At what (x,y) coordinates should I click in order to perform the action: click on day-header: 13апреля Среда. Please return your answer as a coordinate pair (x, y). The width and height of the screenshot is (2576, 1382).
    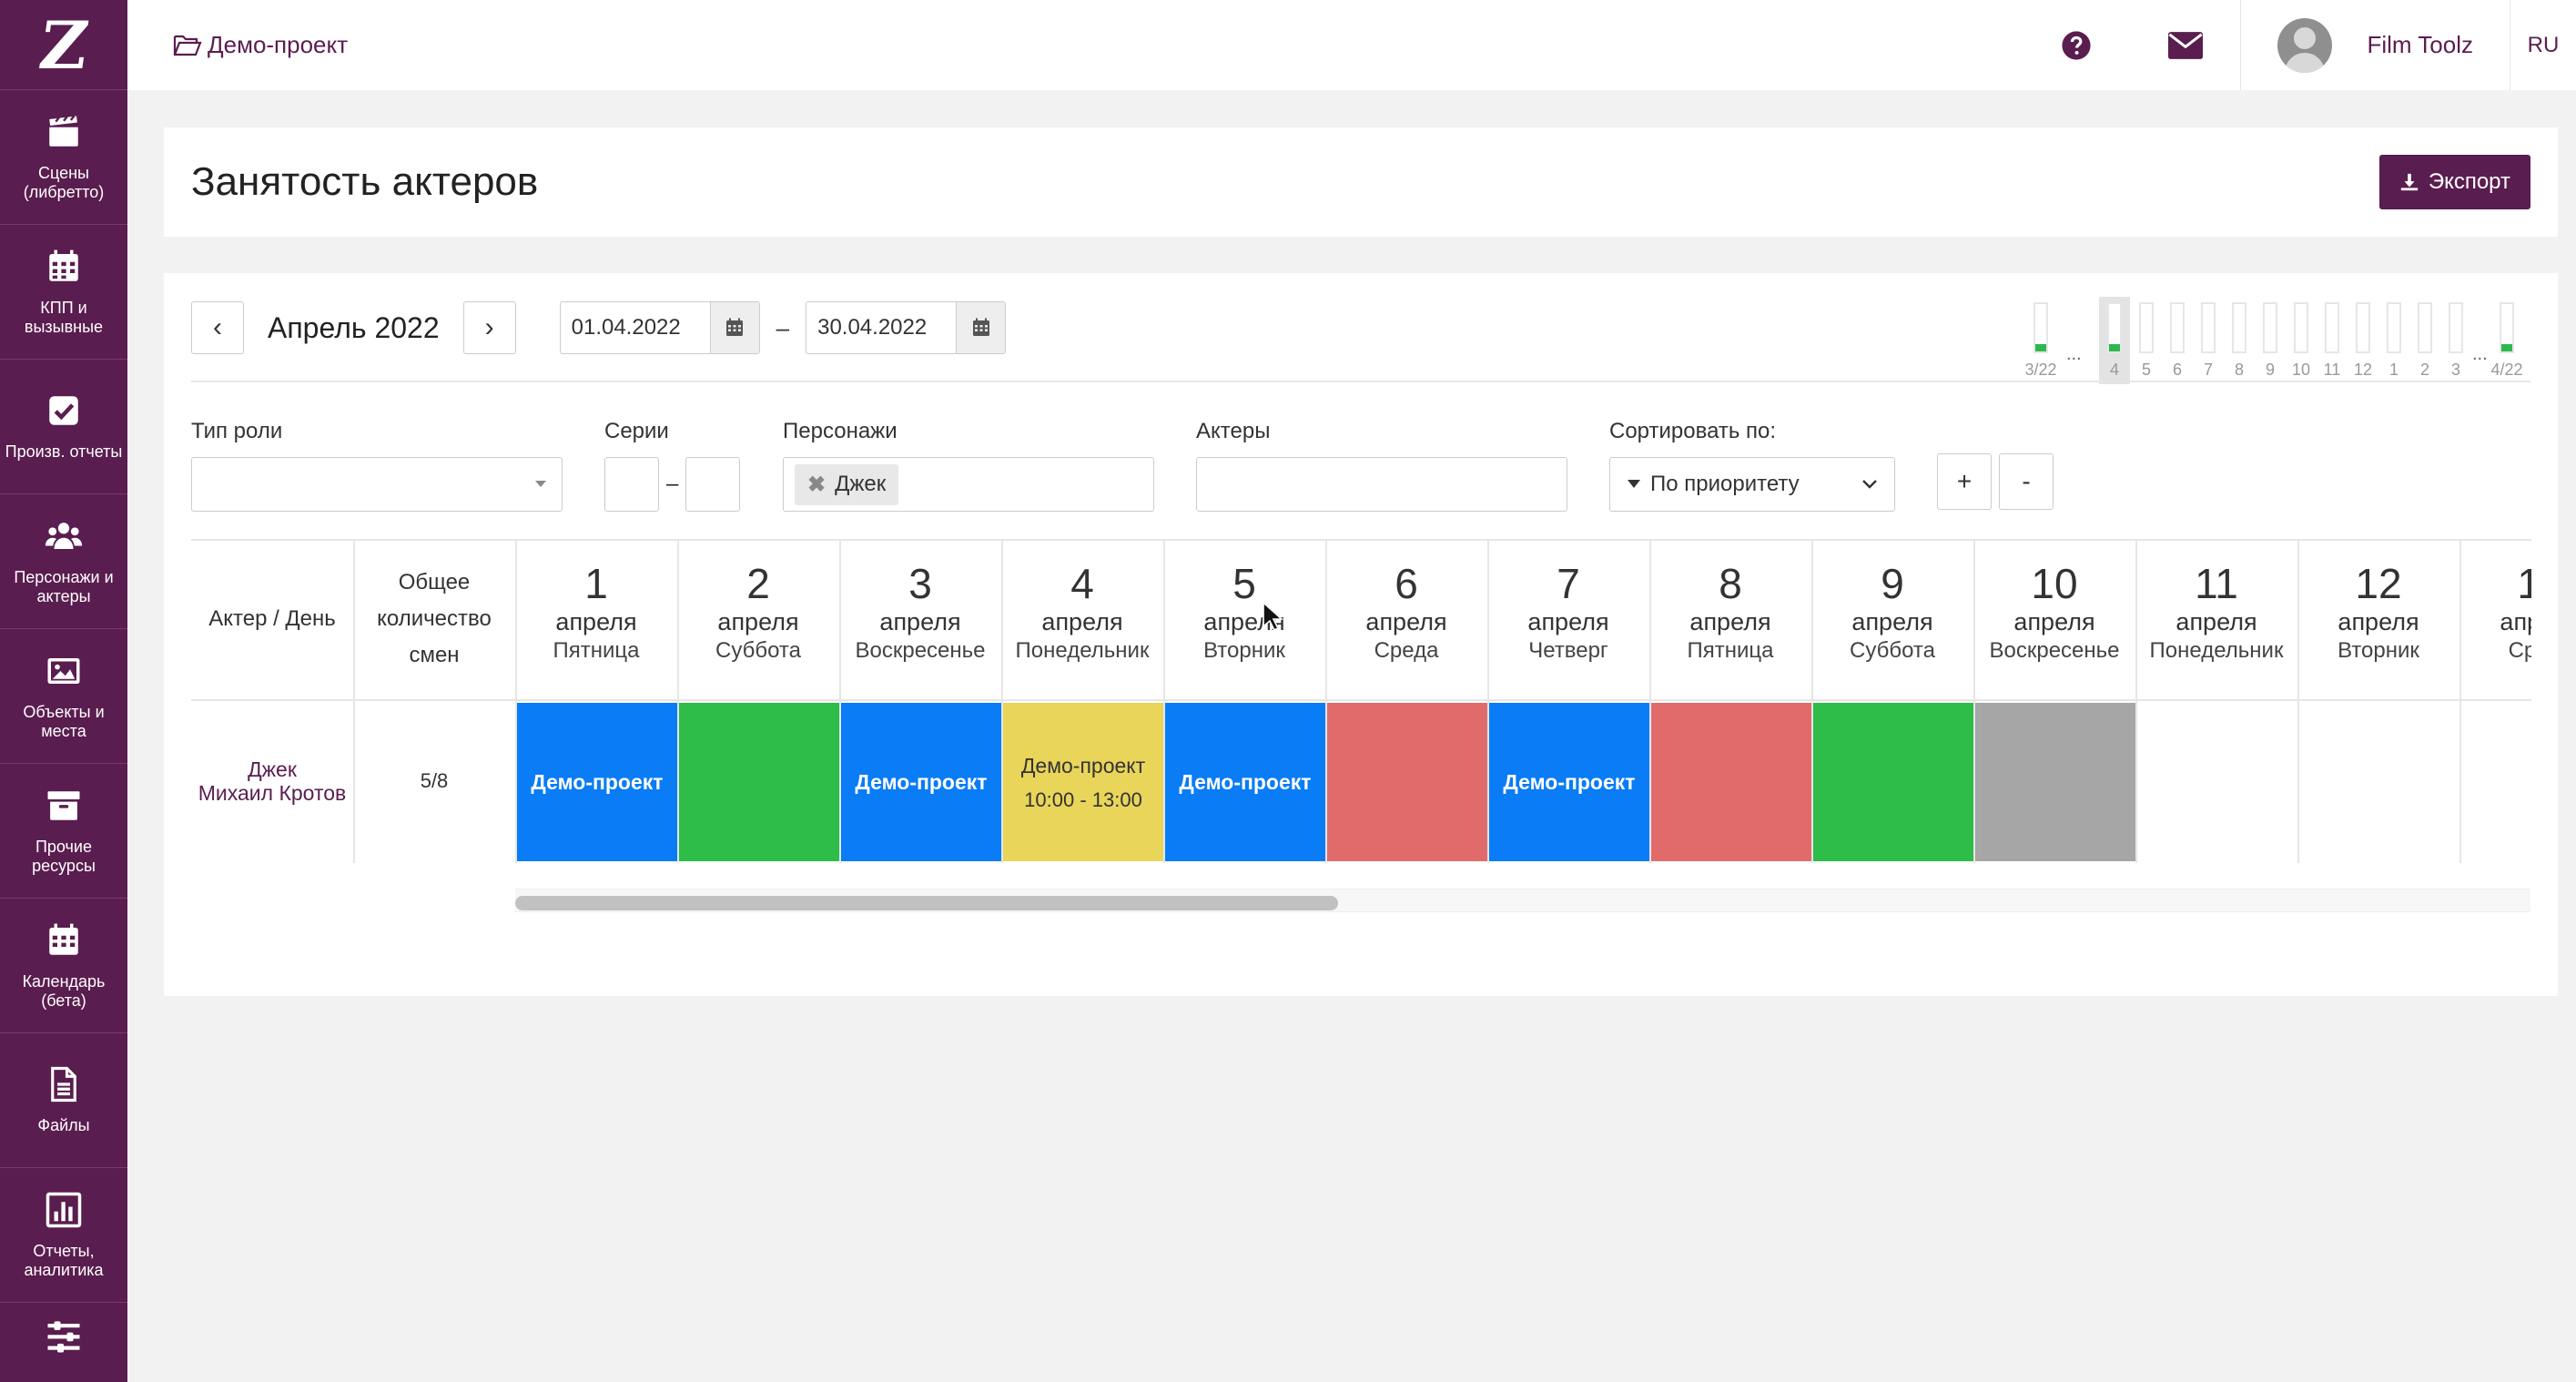
    Looking at the image, I should click on (2495, 619).